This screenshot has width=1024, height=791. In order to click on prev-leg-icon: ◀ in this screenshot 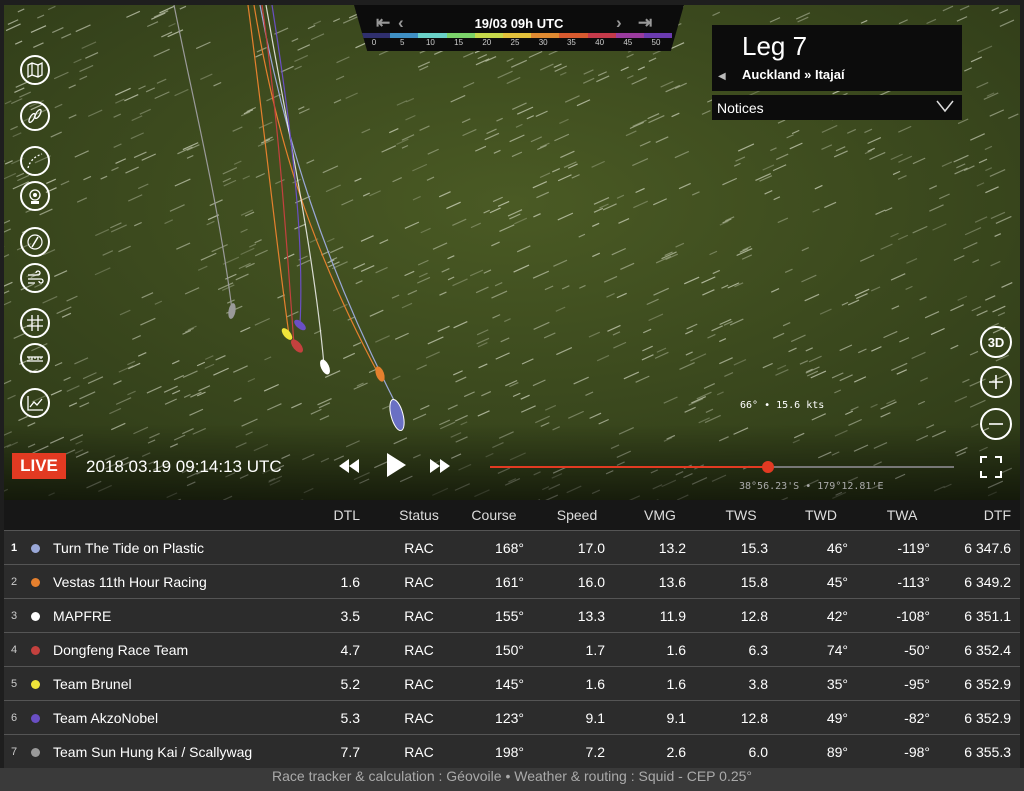, I will do `click(722, 76)`.